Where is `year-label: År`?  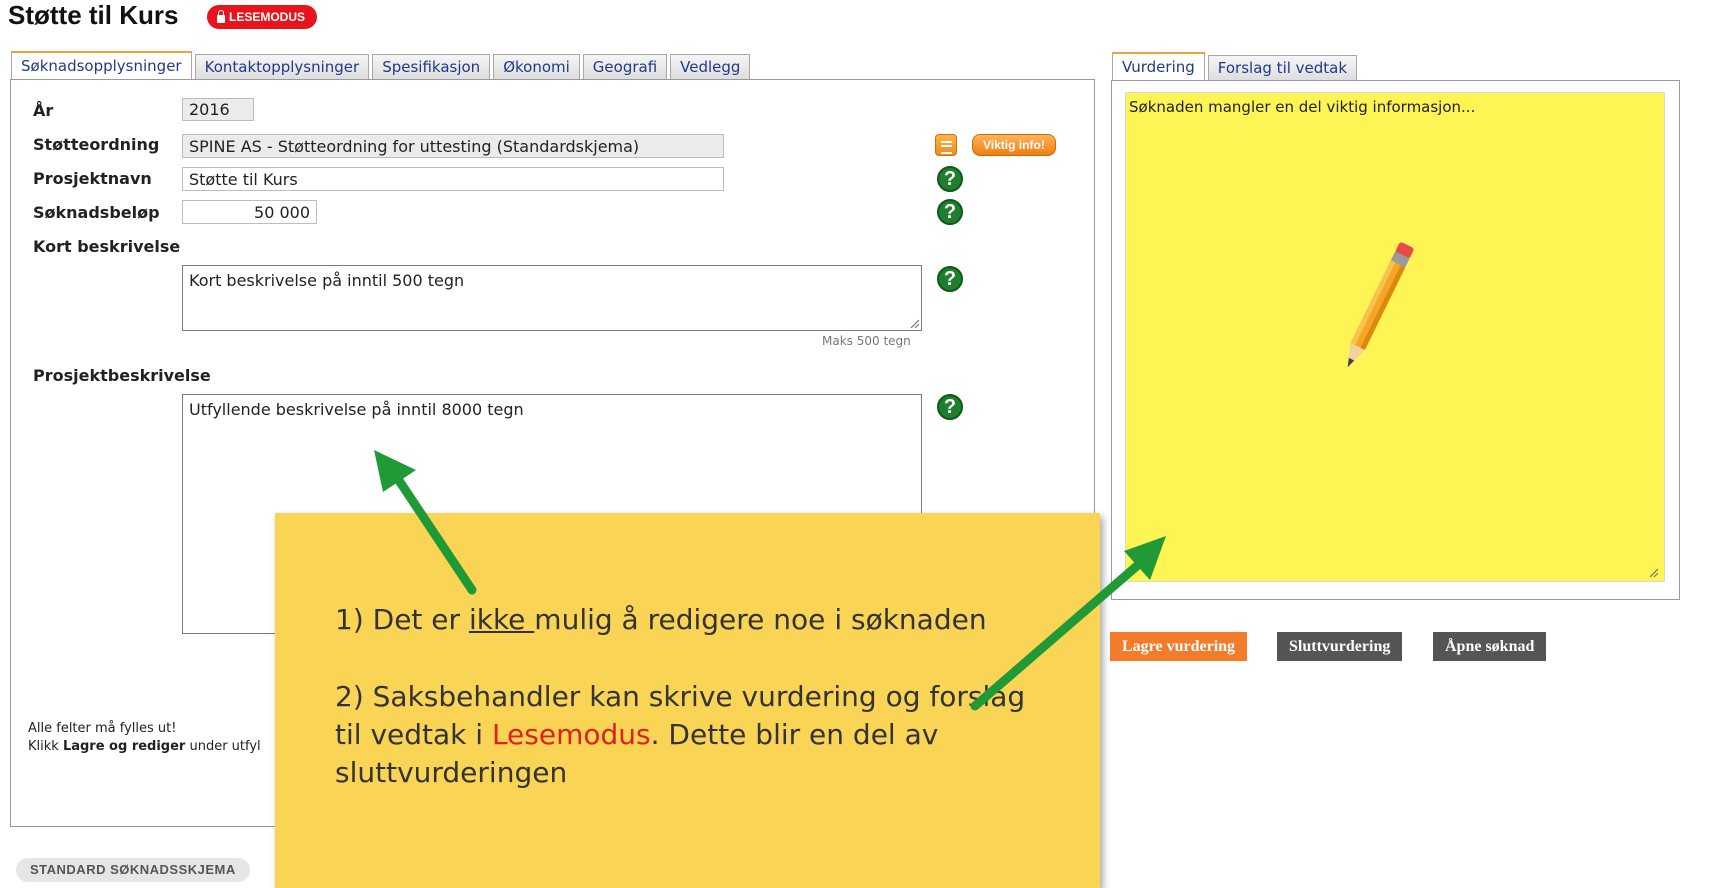
year-label: År is located at coordinates (43, 110).